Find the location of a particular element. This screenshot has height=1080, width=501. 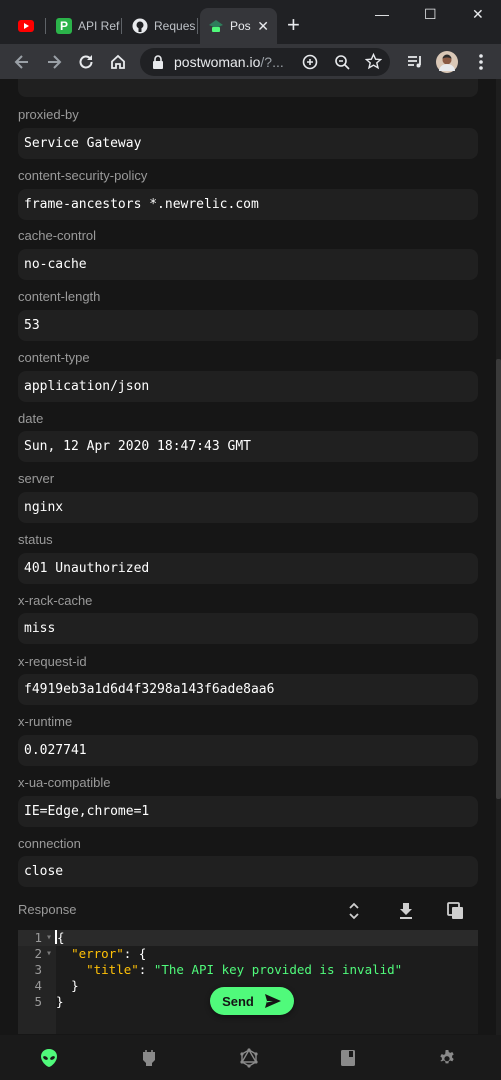

media-controls-button is located at coordinates (415, 62).